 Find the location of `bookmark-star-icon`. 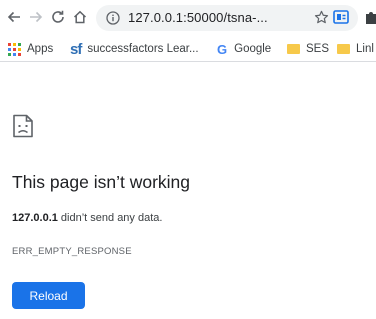

bookmark-star-icon is located at coordinates (321, 17).